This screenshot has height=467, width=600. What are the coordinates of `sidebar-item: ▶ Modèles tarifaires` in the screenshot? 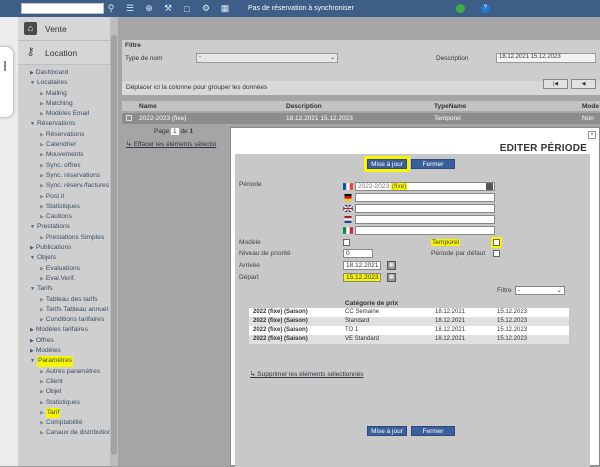 It's located at (64, 330).